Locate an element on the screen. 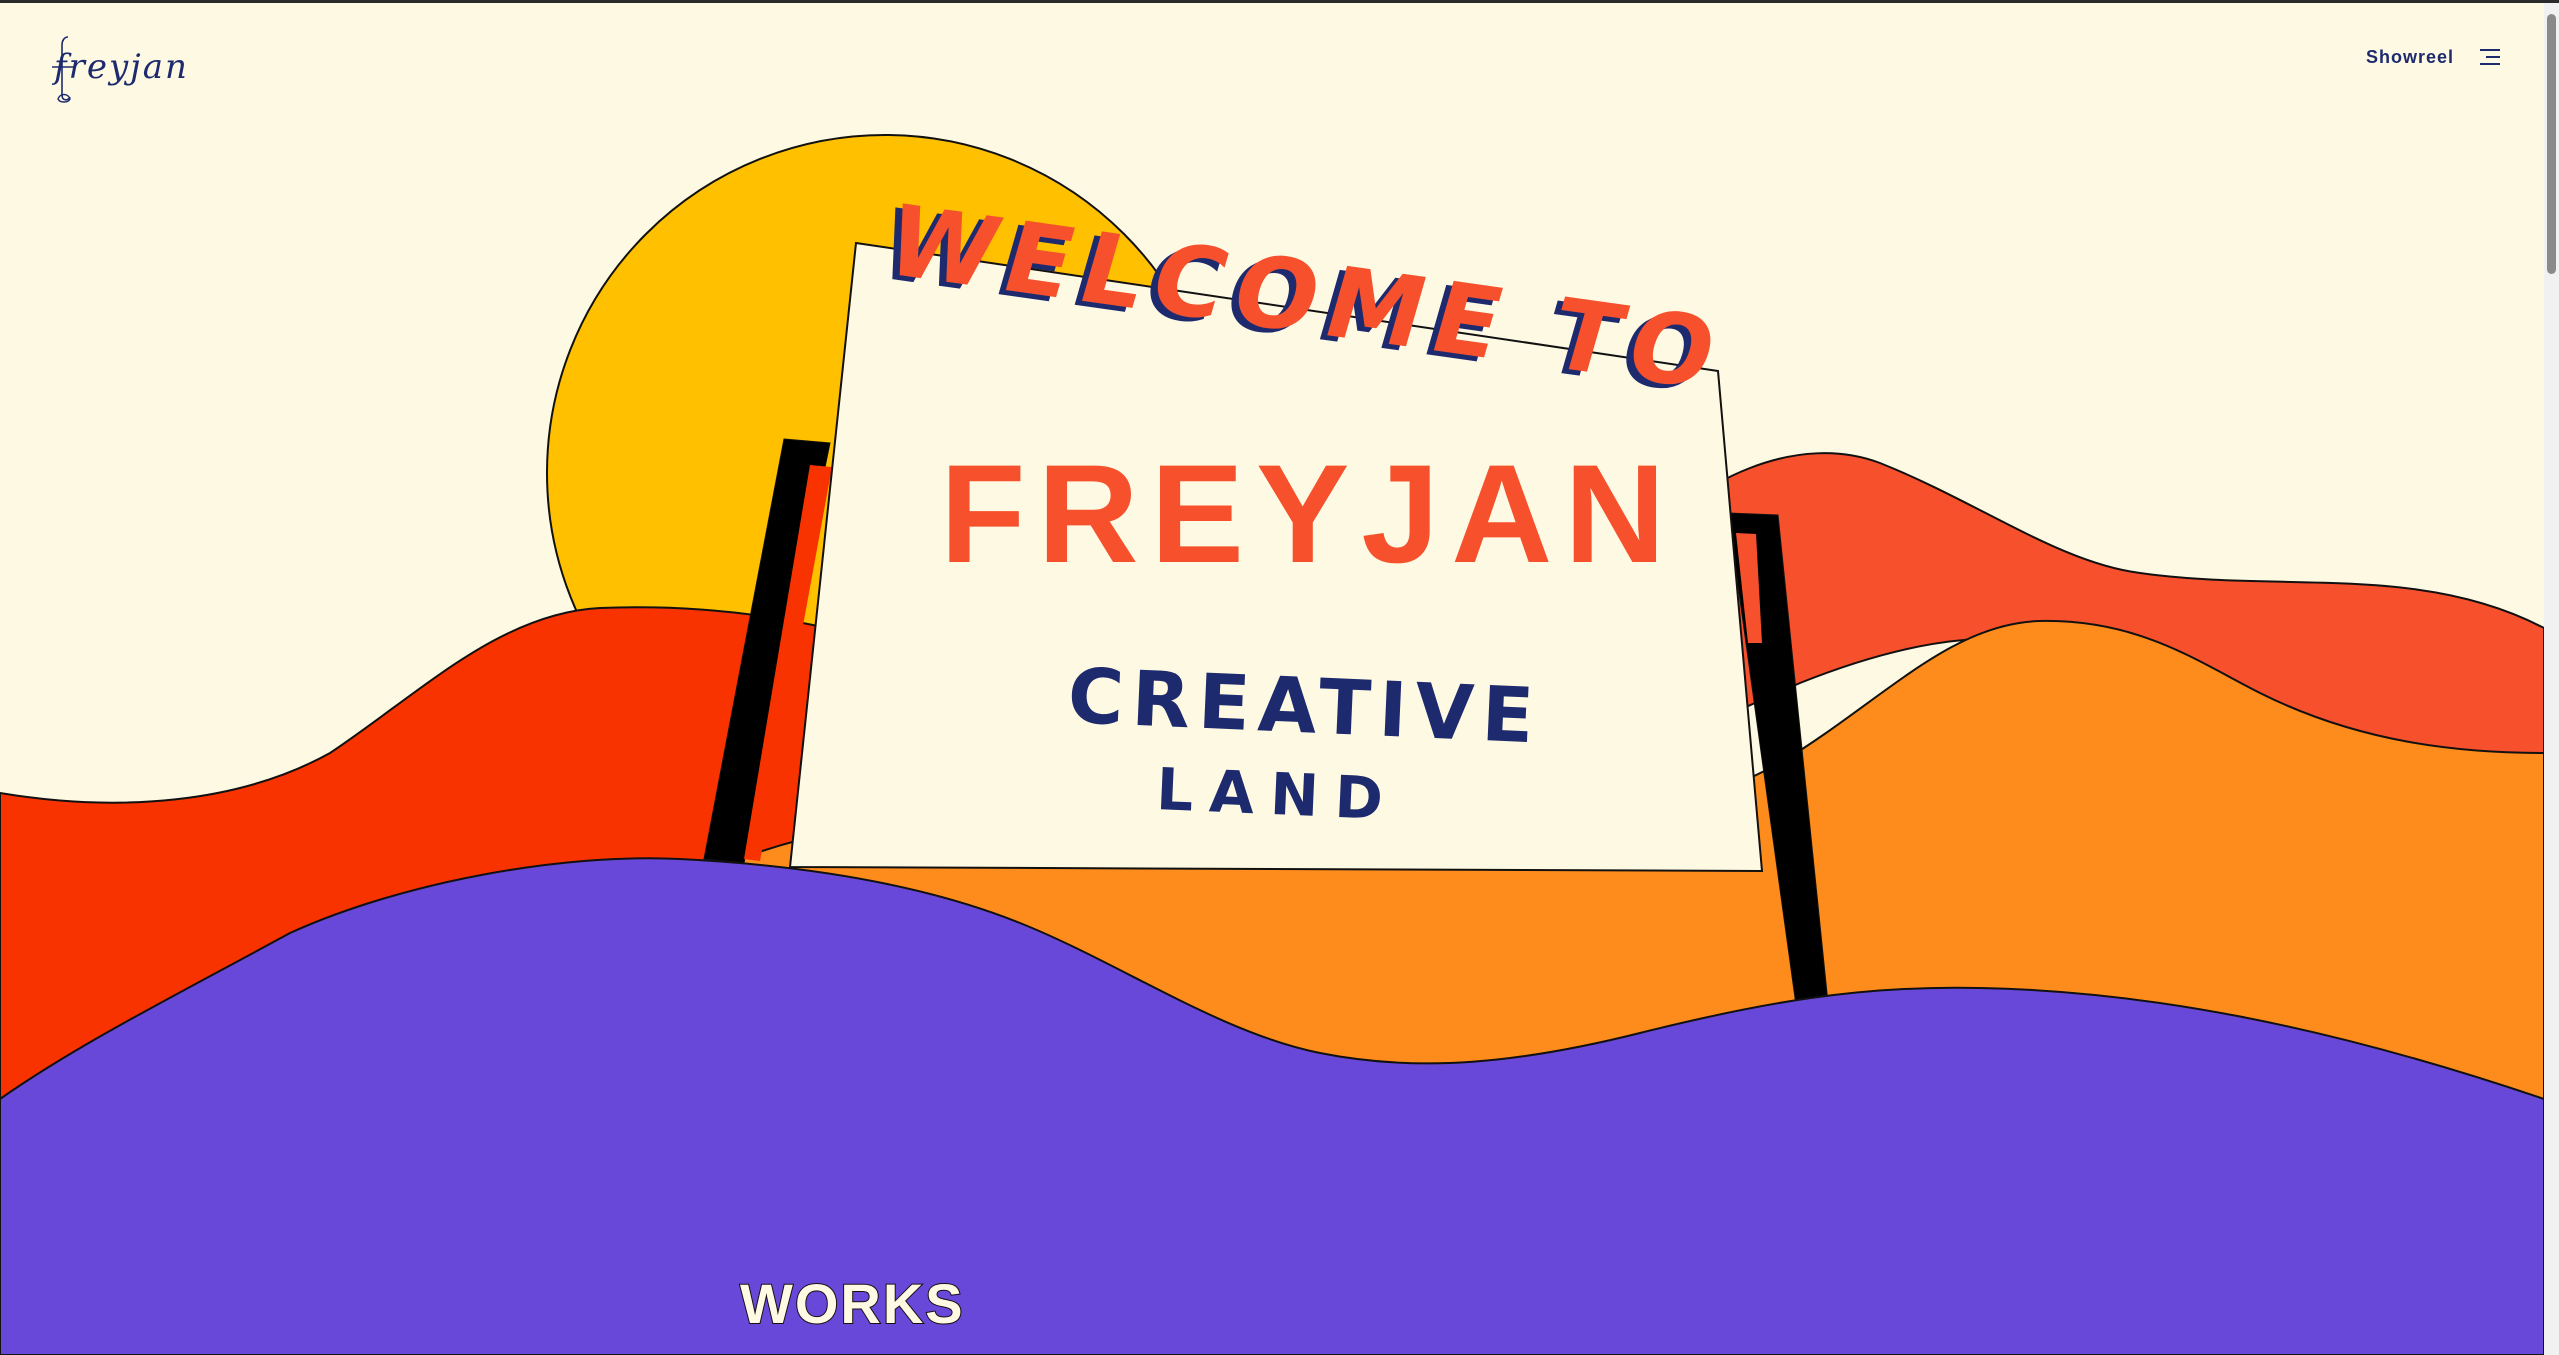 The image size is (2559, 1355). site-logo: freyjan is located at coordinates (115, 69).